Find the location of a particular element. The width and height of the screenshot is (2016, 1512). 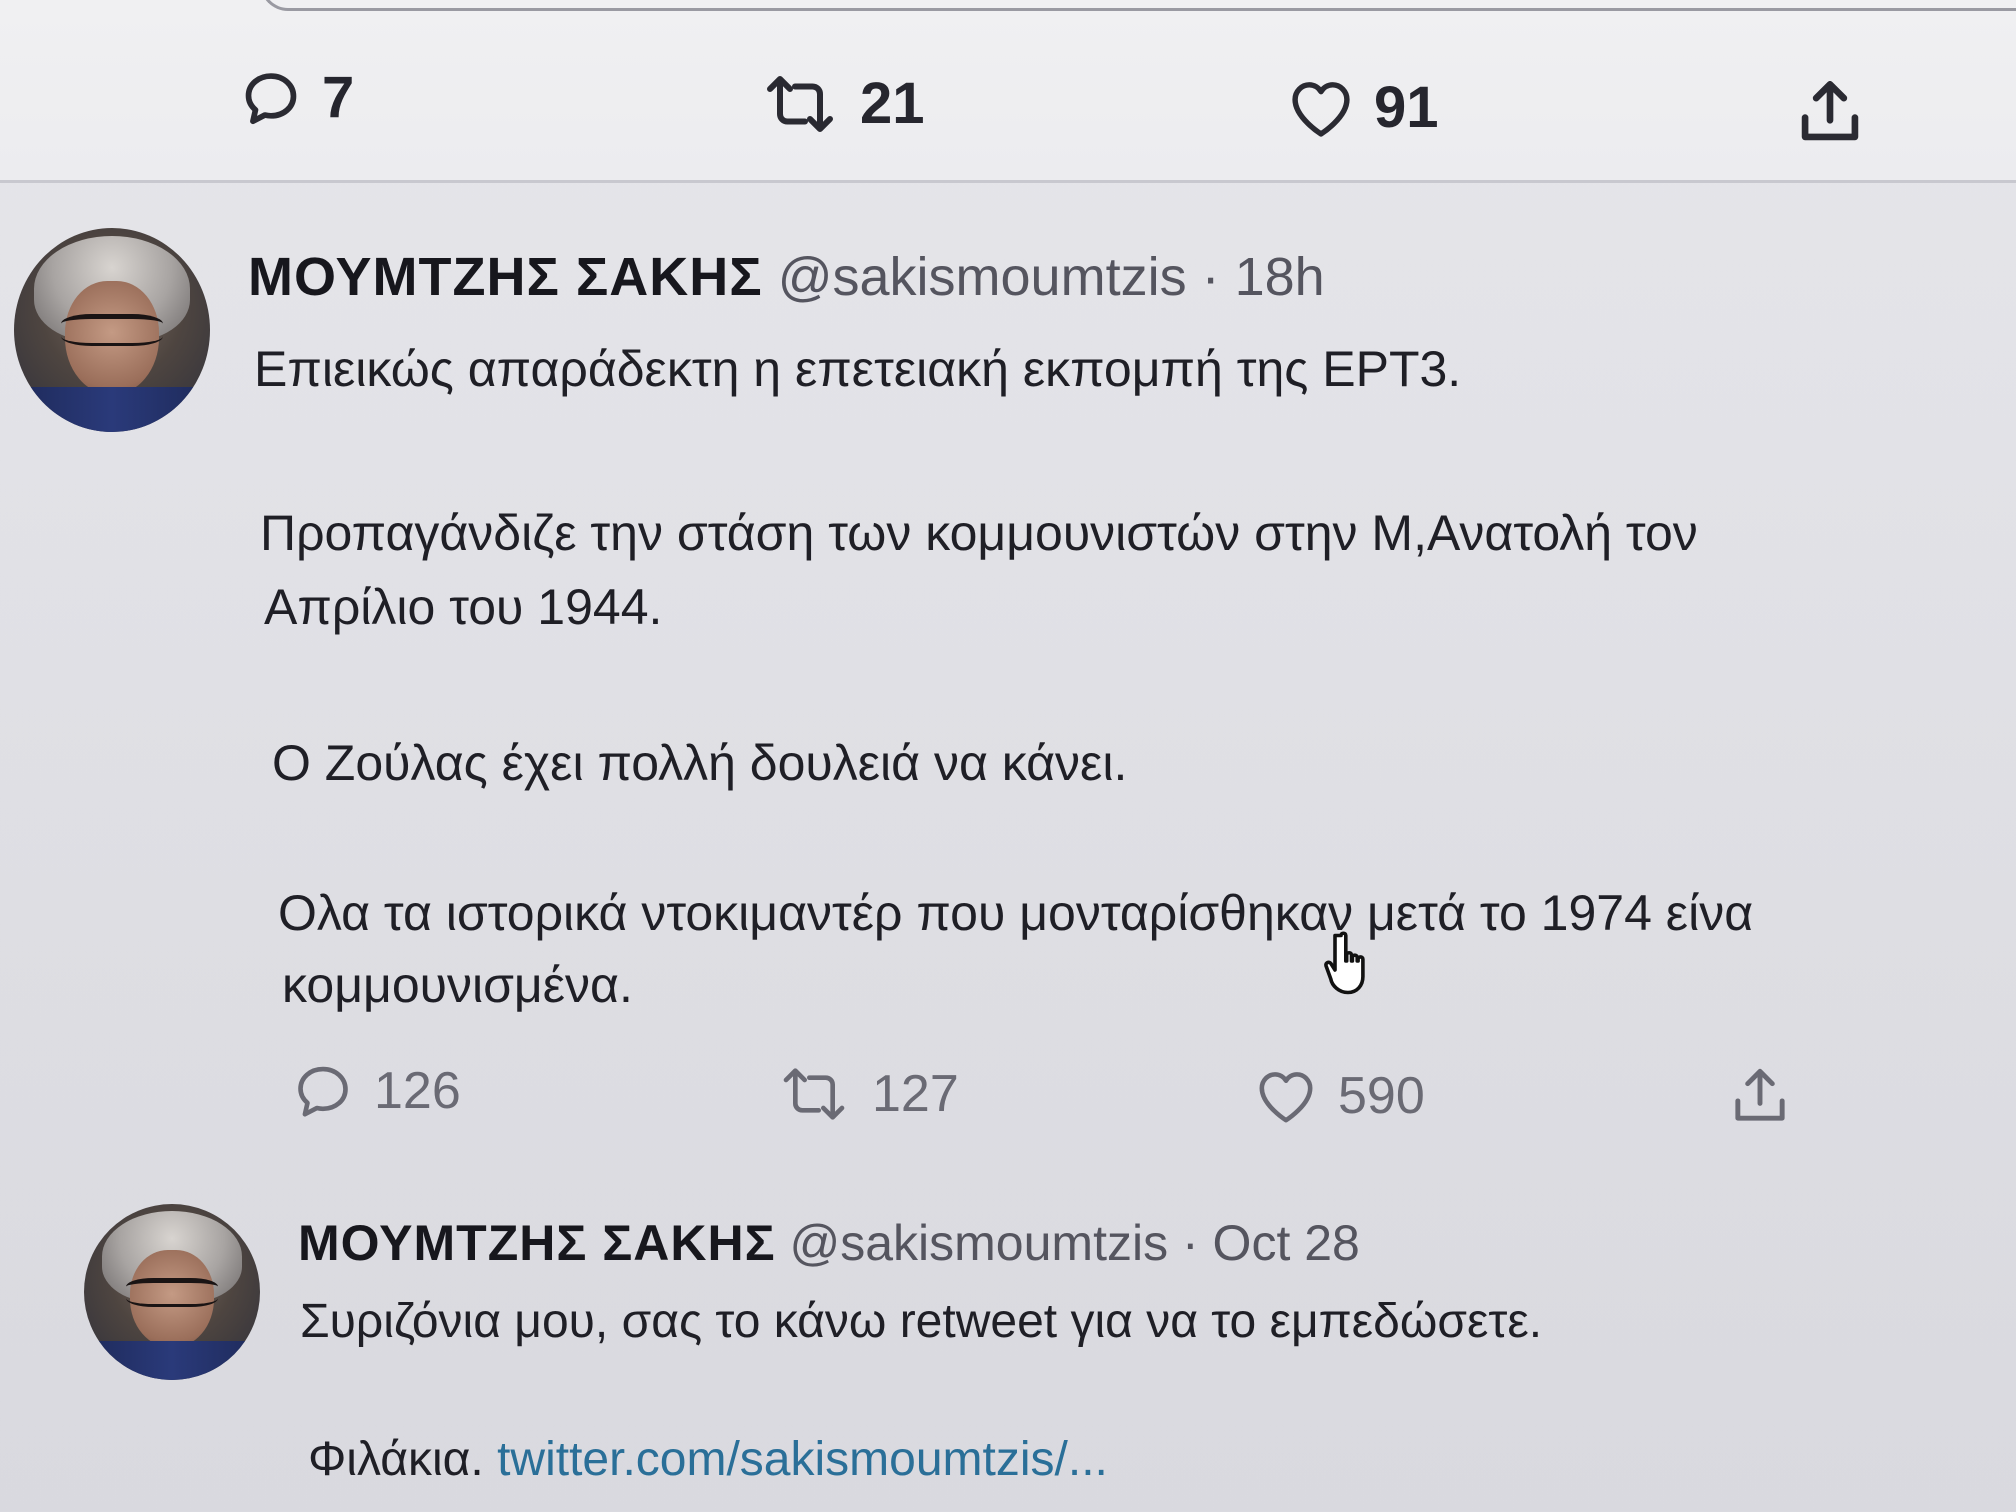

retweet-button: 127 is located at coordinates (867, 1094).